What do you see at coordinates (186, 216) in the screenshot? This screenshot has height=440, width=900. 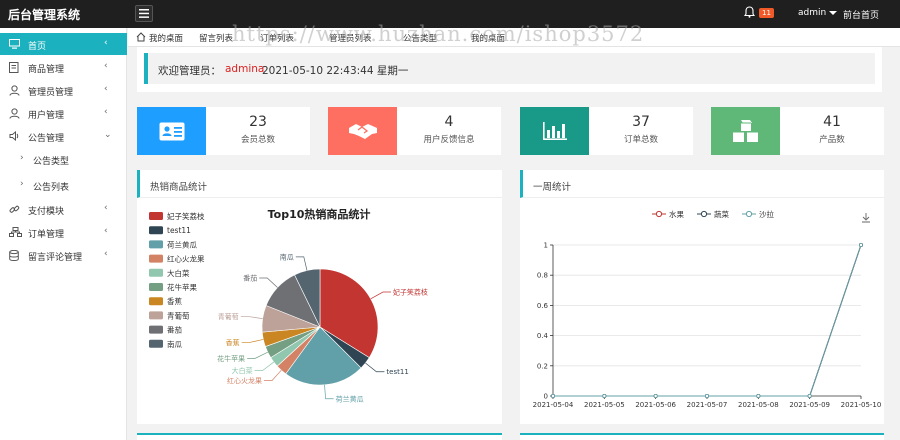 I see `legend-label: 妃子笑荔枝` at bounding box center [186, 216].